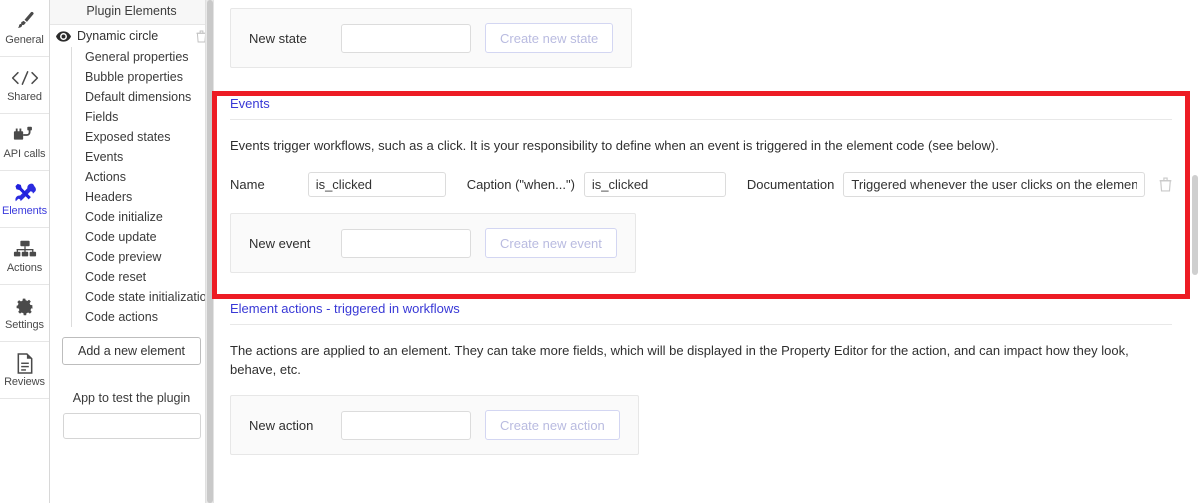 This screenshot has width=1200, height=503. I want to click on rail-label-general: General, so click(24, 40).